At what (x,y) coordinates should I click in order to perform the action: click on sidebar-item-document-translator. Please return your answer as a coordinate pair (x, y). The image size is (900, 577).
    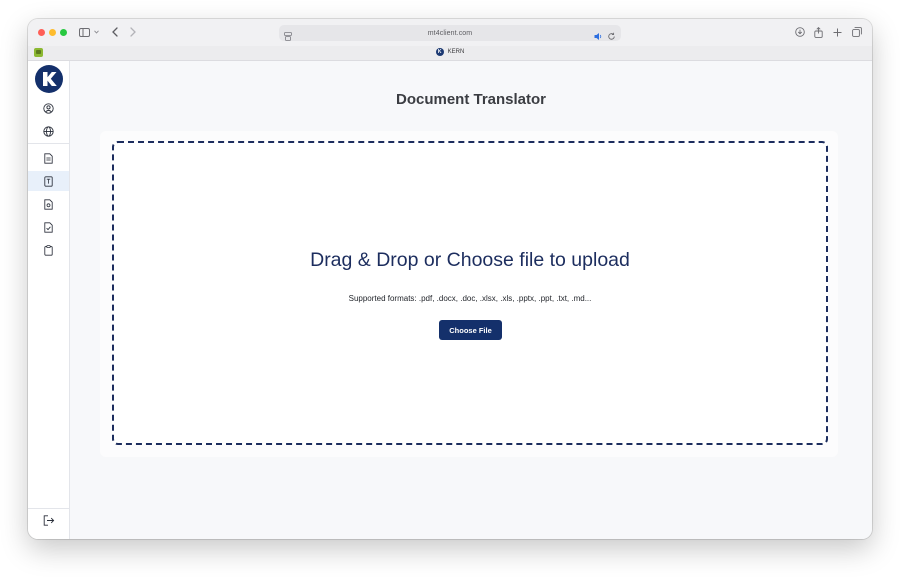
    Looking at the image, I should click on (48, 181).